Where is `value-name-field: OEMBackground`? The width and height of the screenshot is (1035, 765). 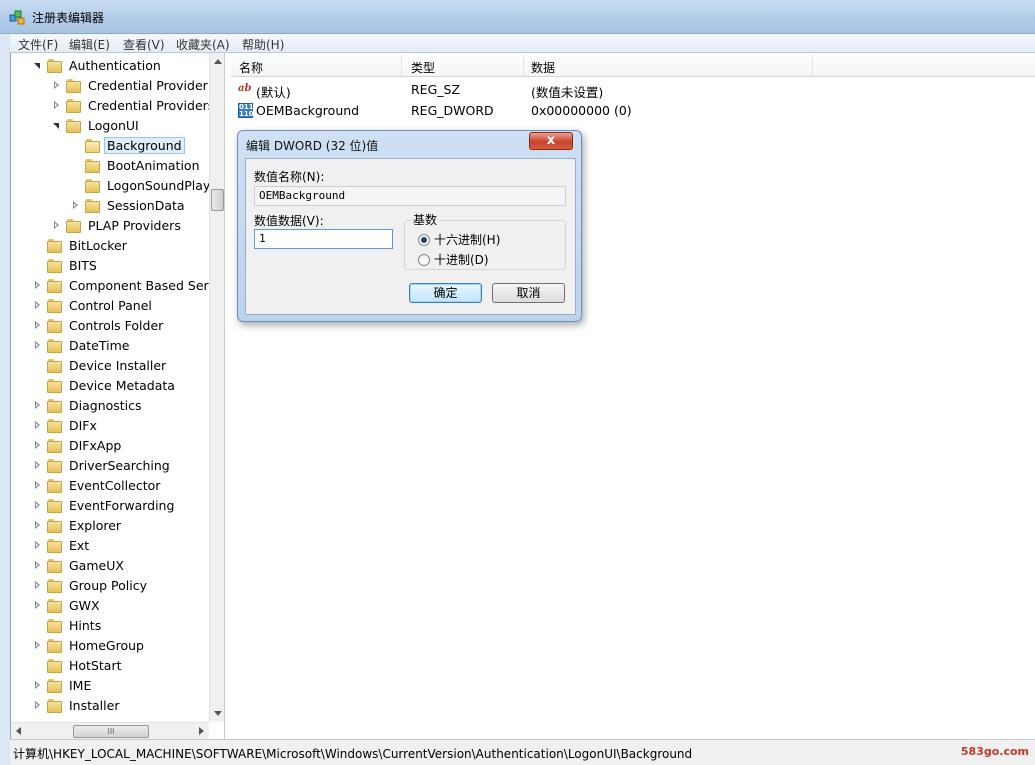 value-name-field: OEMBackground is located at coordinates (410, 196).